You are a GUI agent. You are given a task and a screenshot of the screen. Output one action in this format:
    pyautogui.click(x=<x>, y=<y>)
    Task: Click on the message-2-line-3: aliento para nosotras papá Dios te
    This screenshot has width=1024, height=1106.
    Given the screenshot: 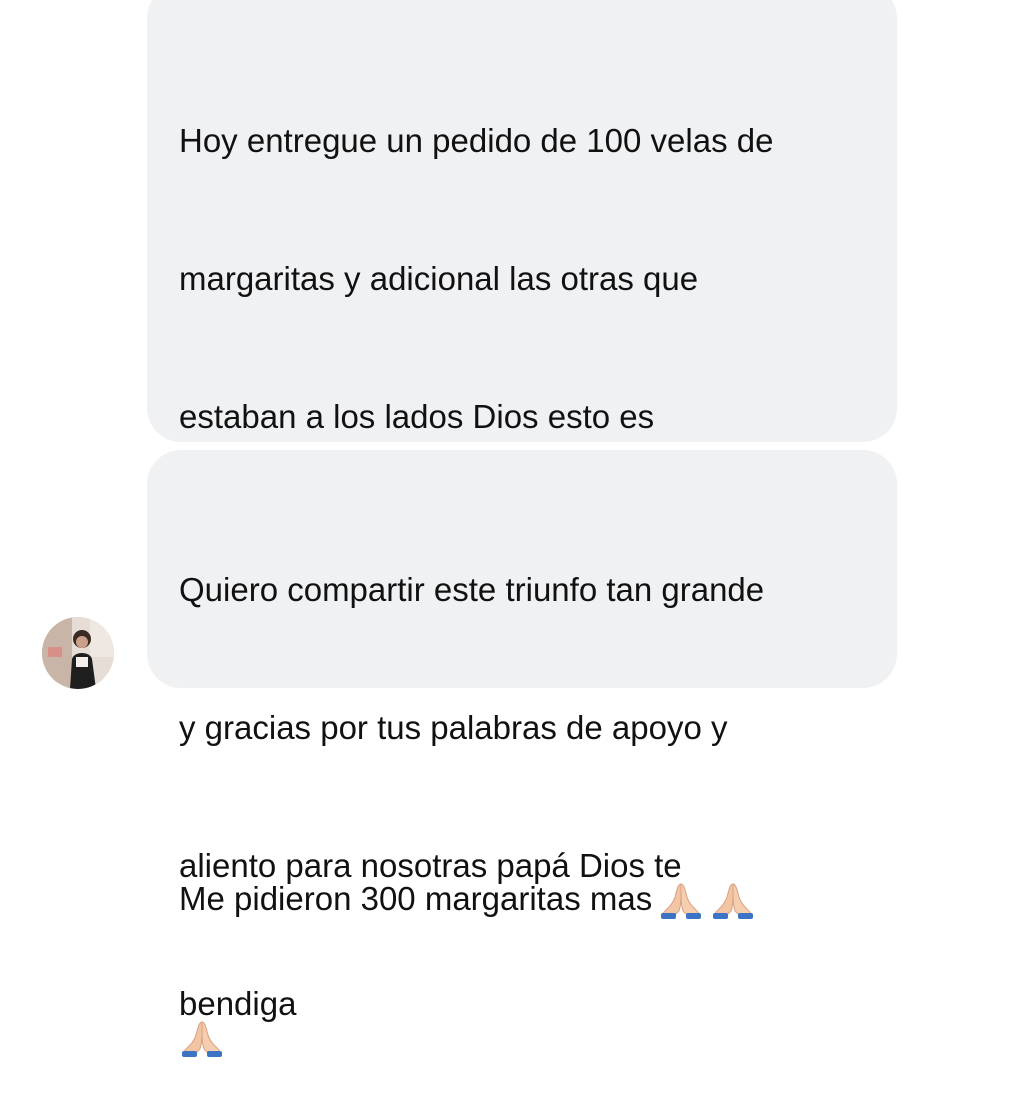 What is the action you would take?
    pyautogui.click(x=430, y=865)
    